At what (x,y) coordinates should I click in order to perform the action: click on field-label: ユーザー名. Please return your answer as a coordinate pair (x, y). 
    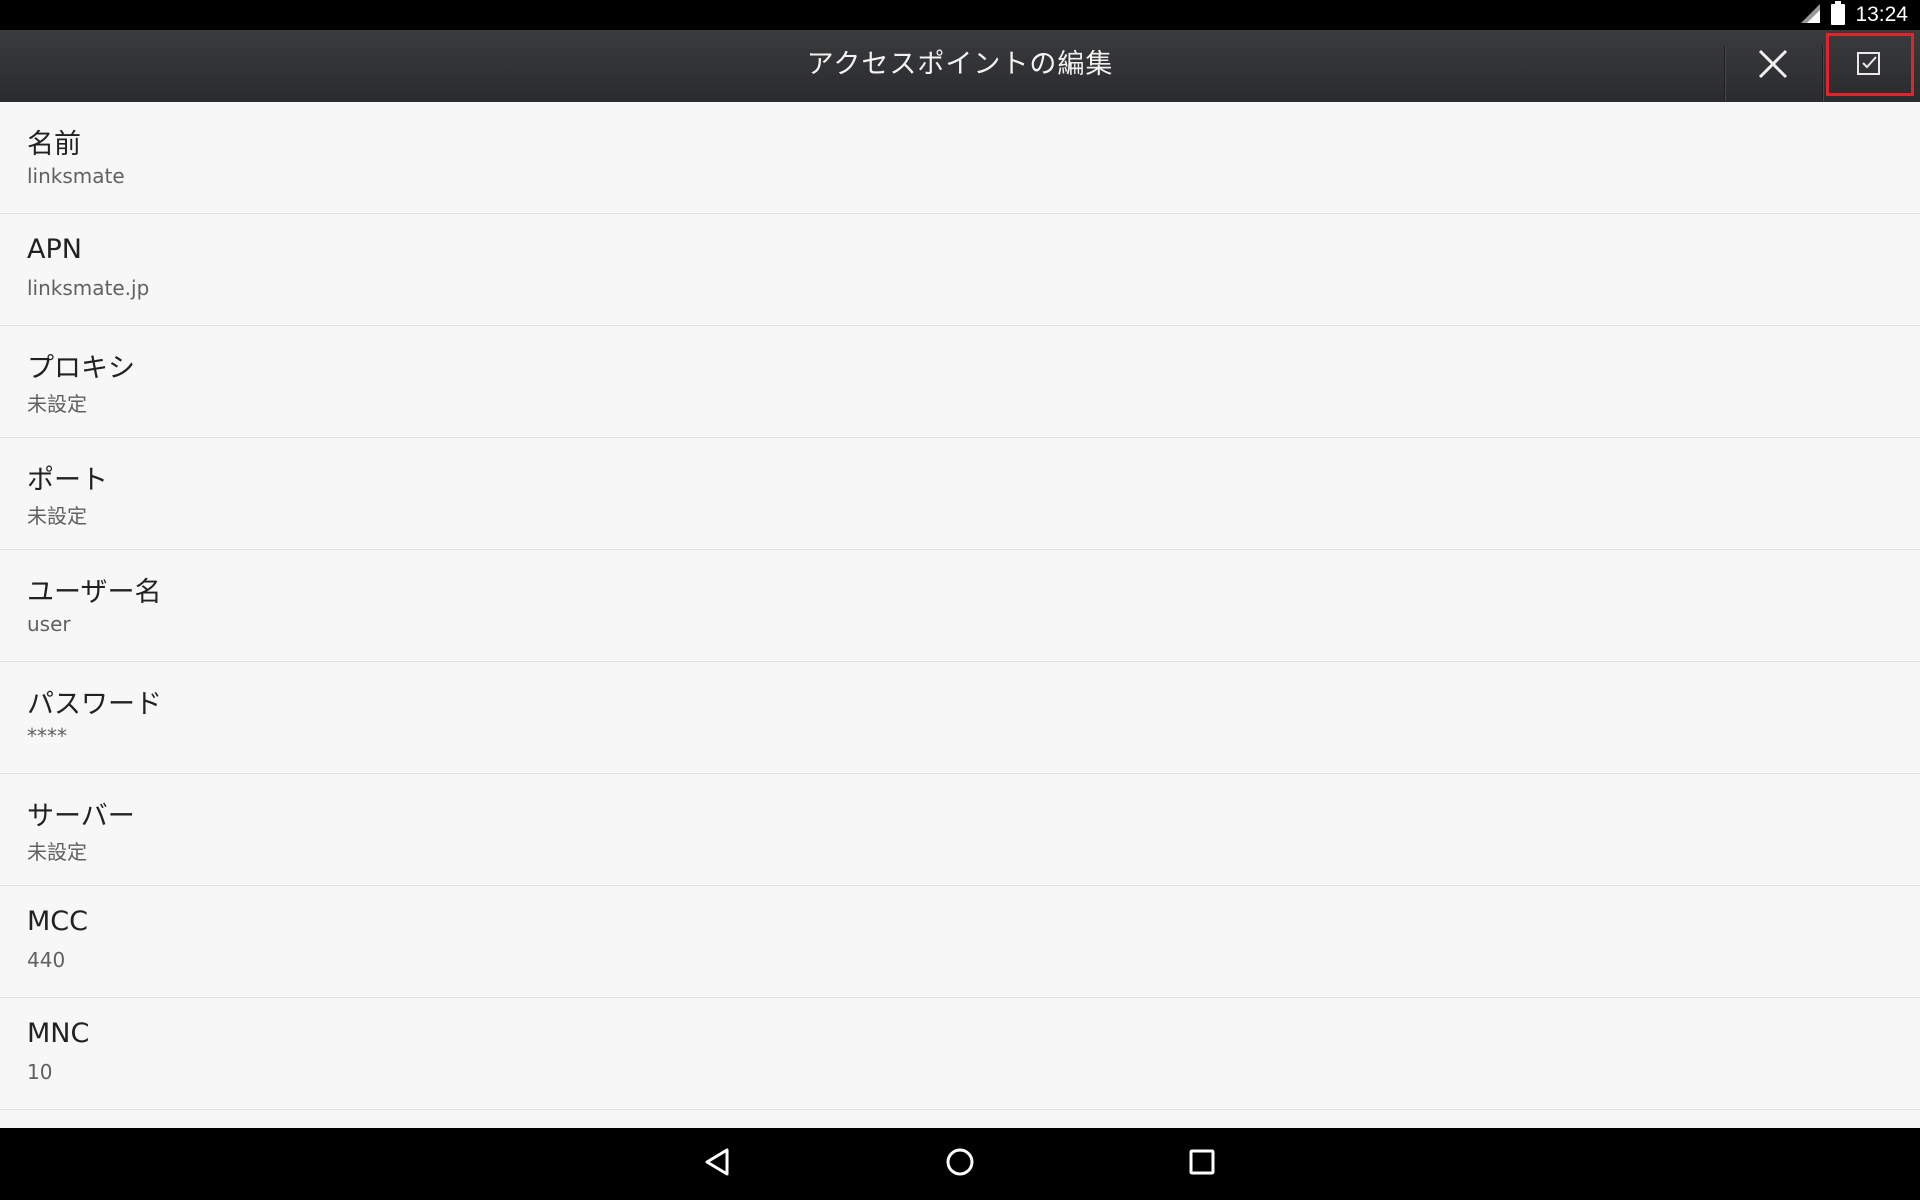
    Looking at the image, I should click on (94, 592).